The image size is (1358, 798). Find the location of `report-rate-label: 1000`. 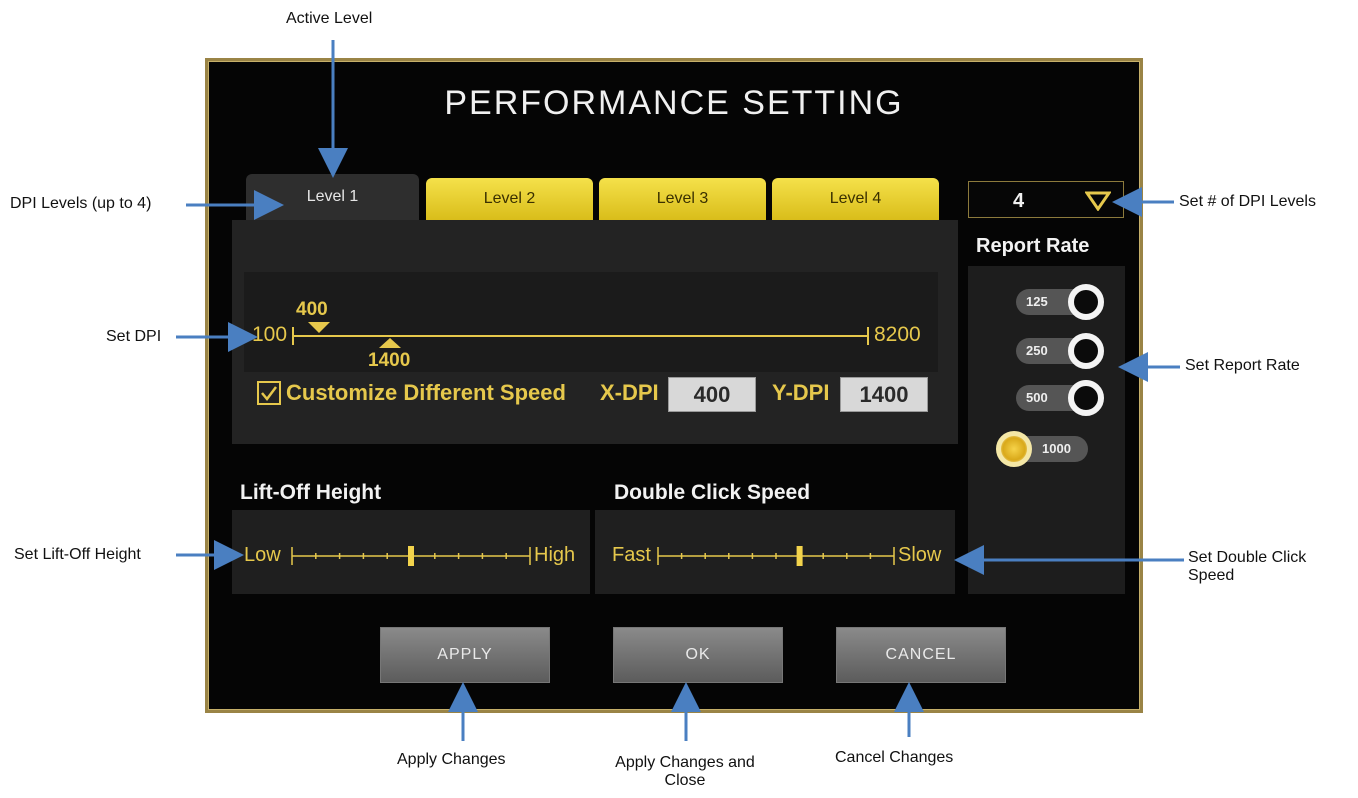

report-rate-label: 1000 is located at coordinates (1056, 448).